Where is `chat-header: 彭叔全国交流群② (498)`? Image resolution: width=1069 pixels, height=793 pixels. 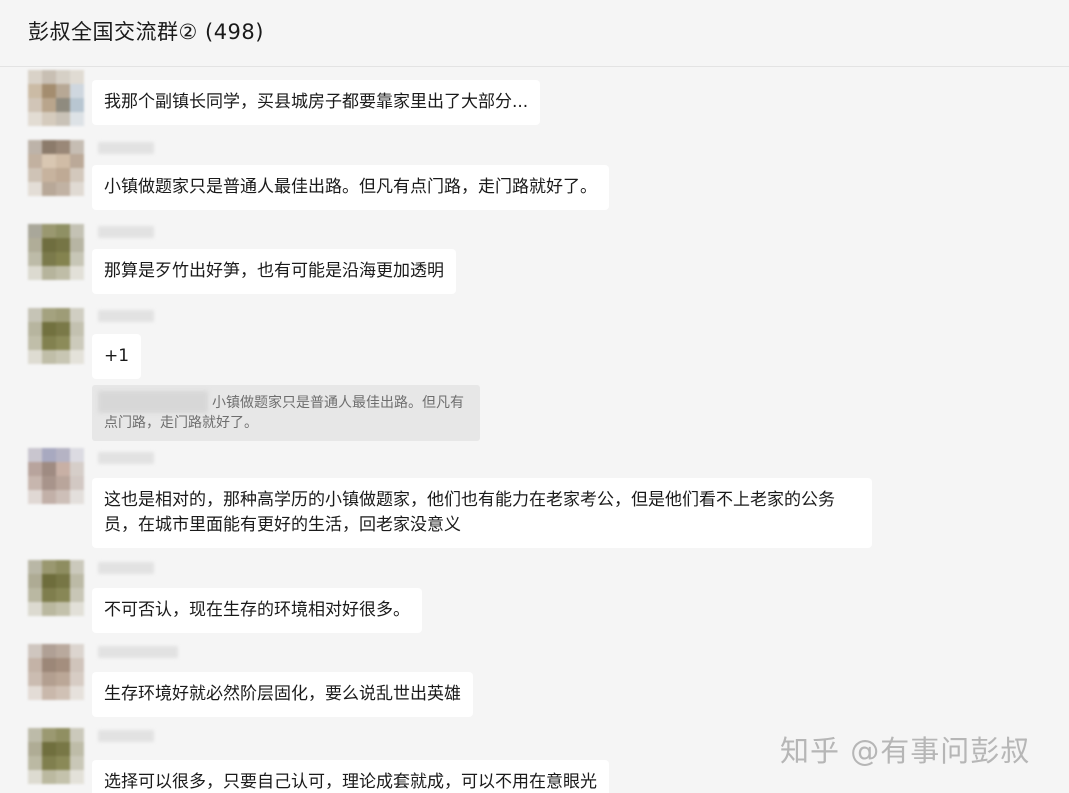 chat-header: 彭叔全国交流群② (498) is located at coordinates (534, 33).